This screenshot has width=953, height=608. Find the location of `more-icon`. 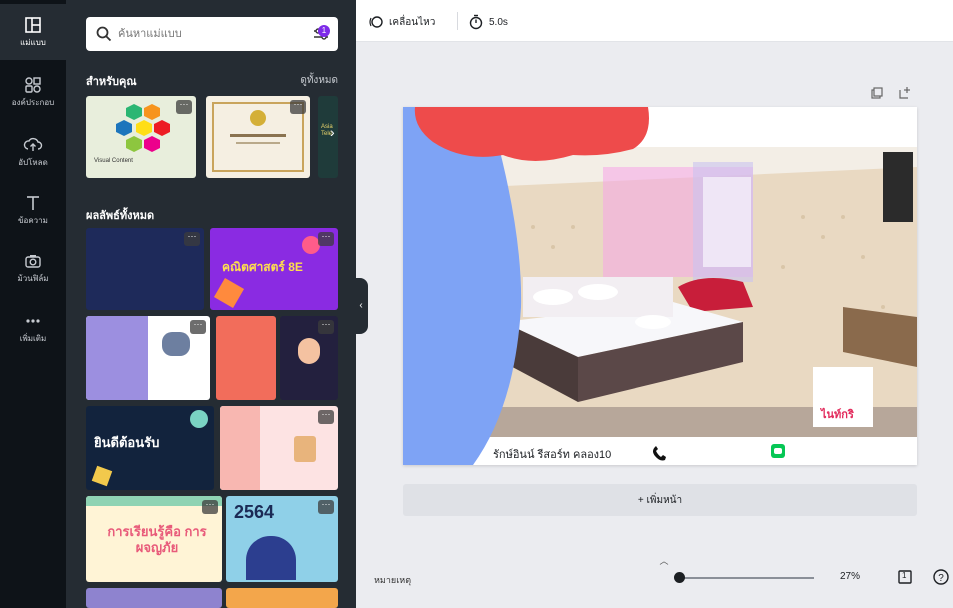

more-icon is located at coordinates (33, 321).